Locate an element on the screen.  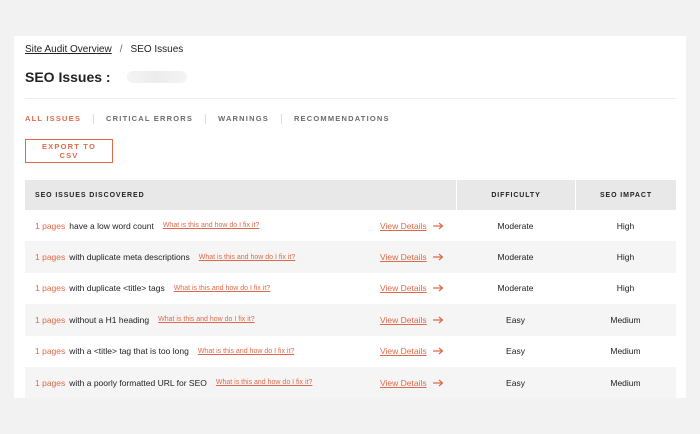
page-title: SEO Issues : is located at coordinates (68, 77).